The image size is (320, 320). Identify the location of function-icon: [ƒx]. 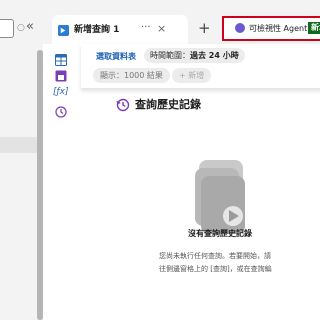
(61, 92).